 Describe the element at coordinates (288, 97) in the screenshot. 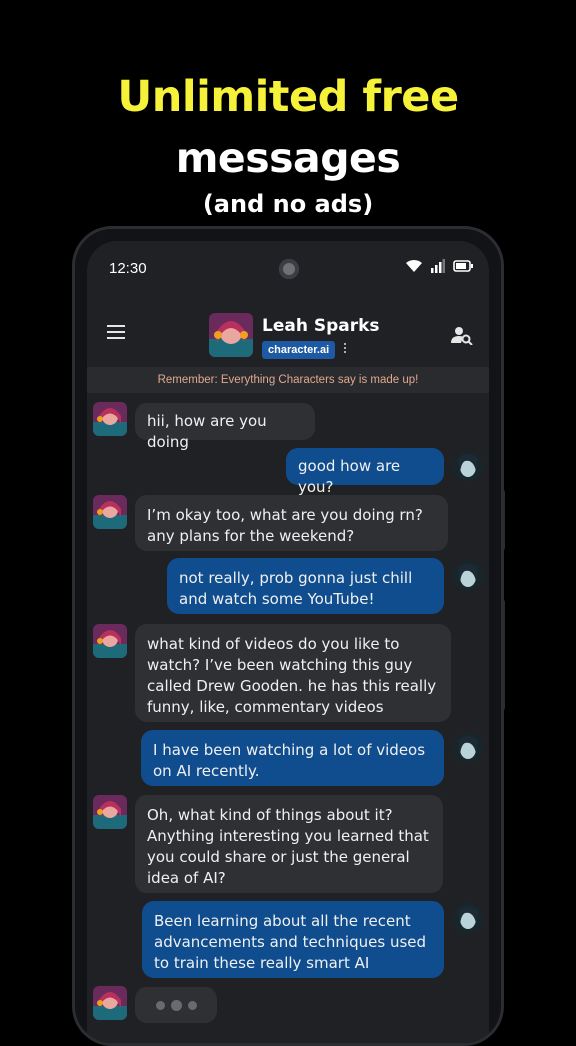

I see `promo-headline: Unlimited free` at that location.